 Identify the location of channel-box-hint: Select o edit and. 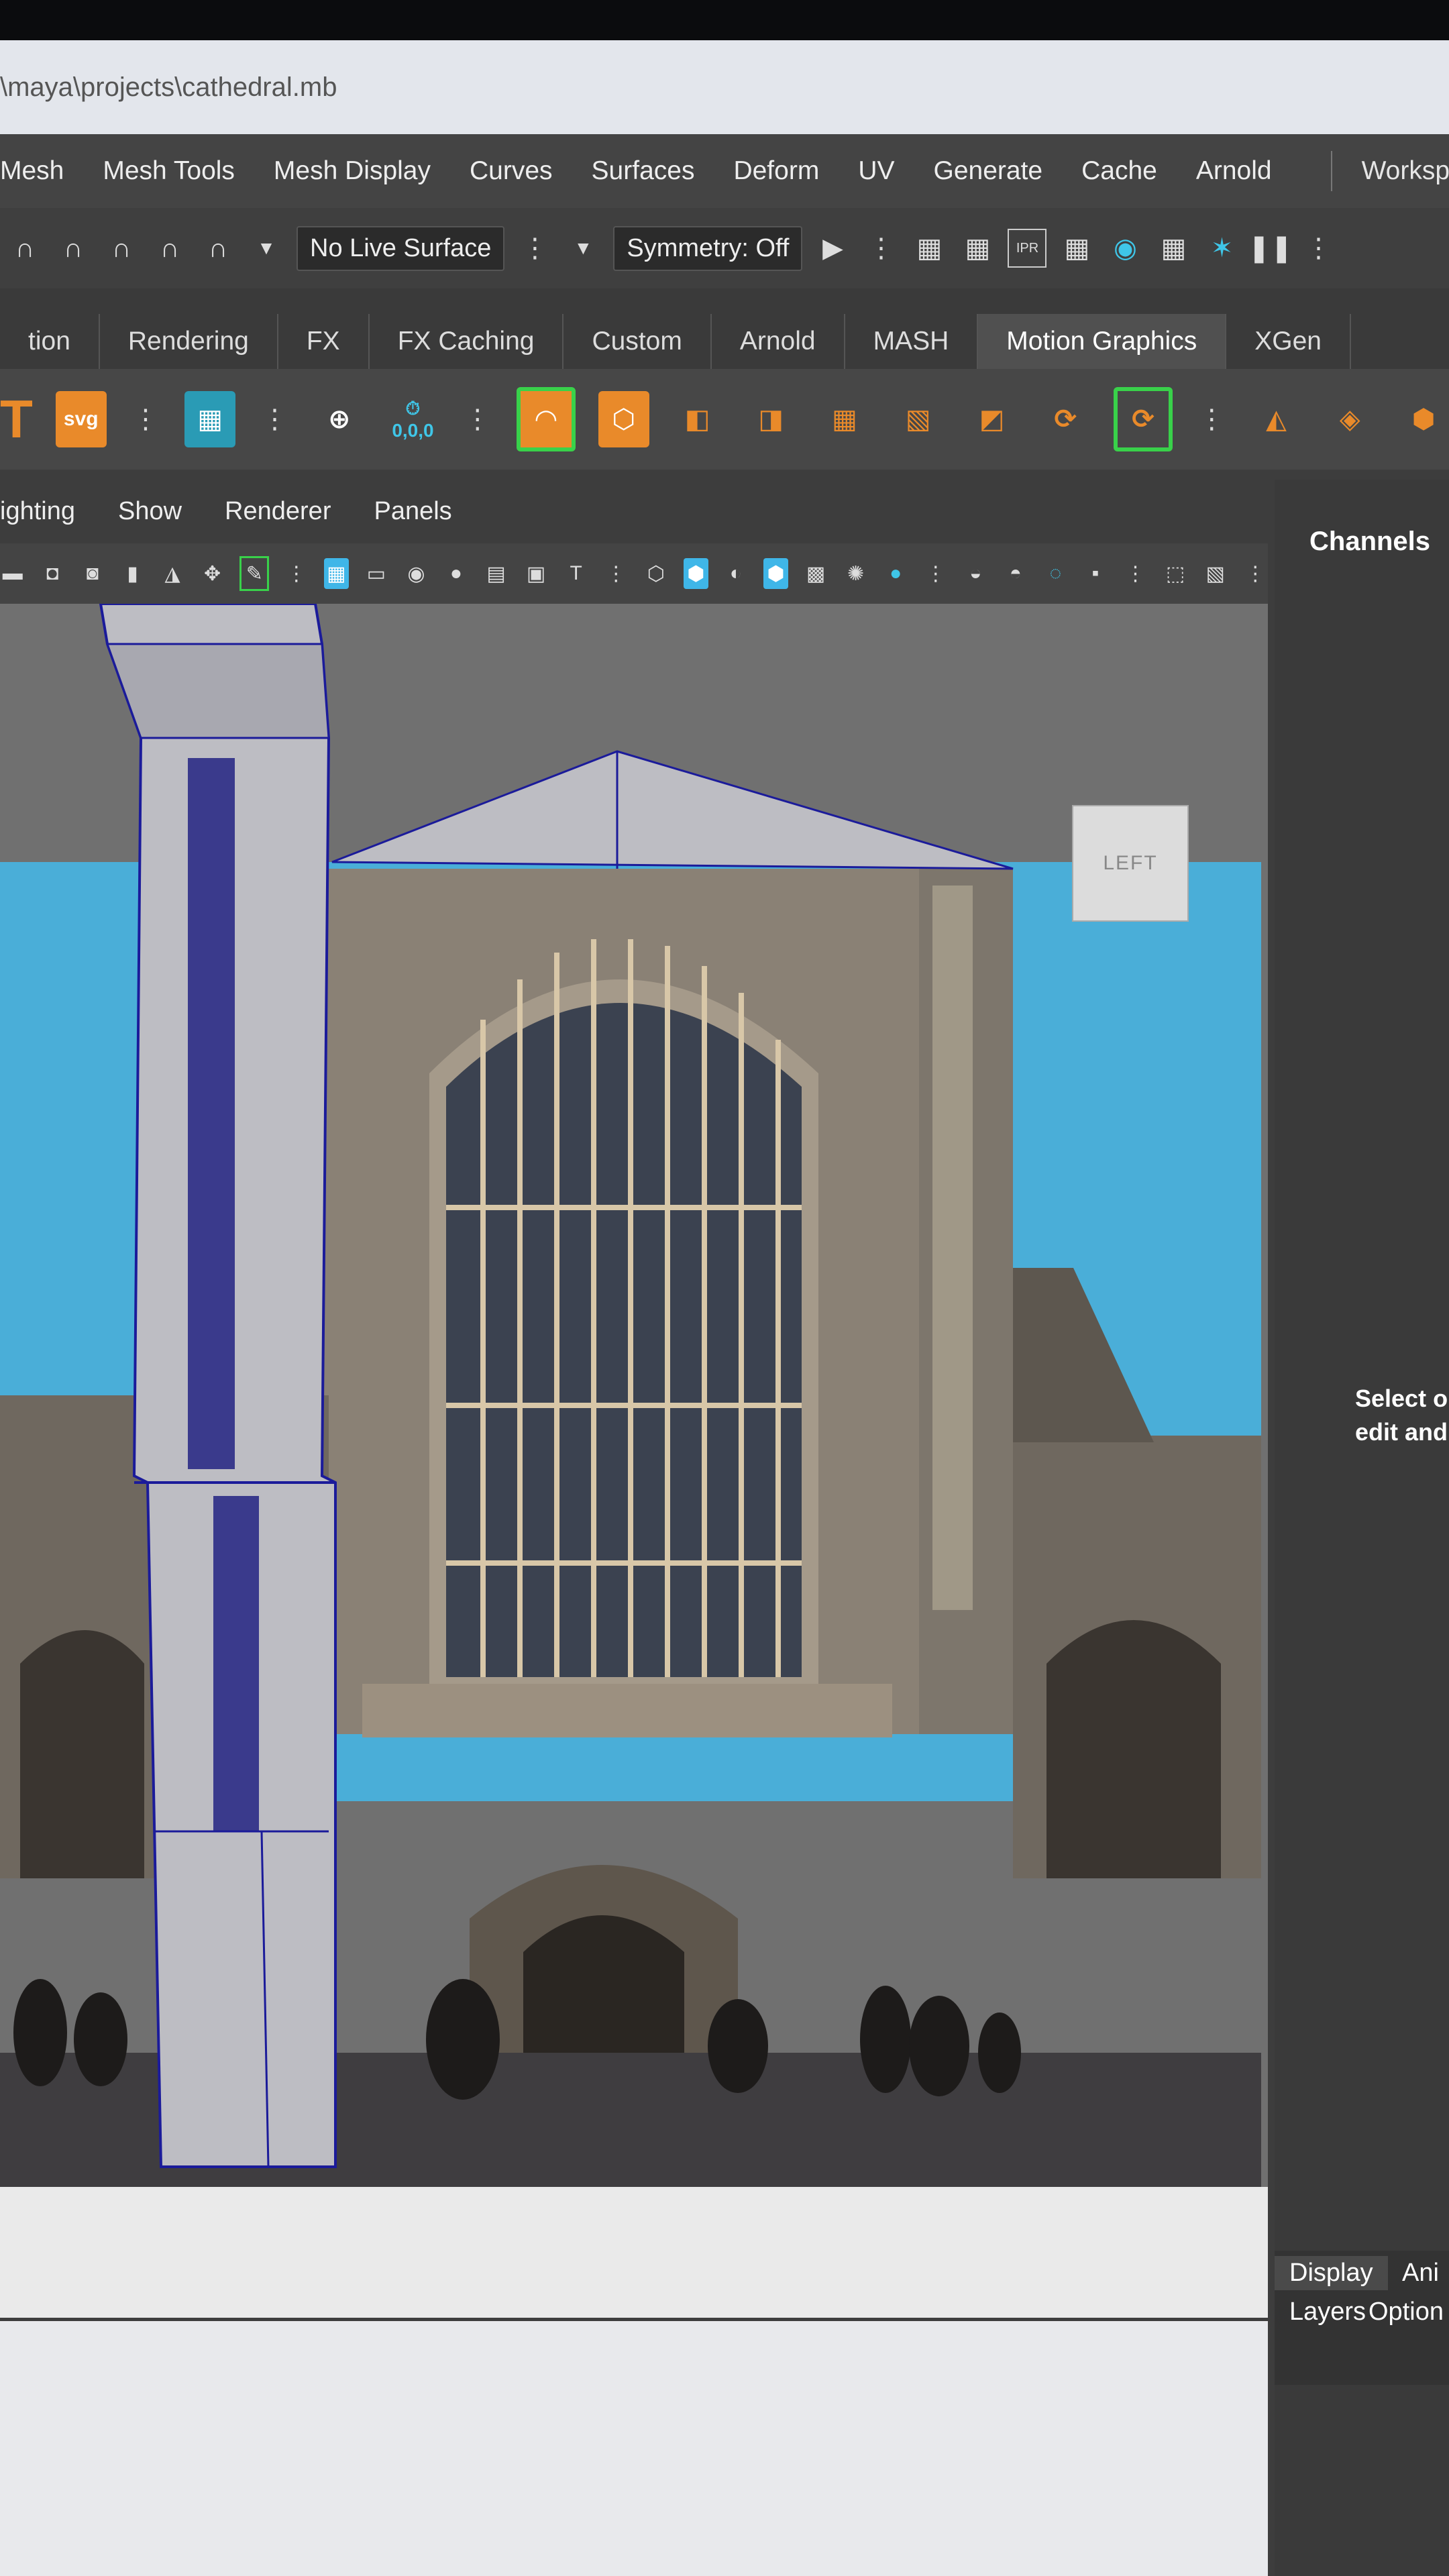
(1401, 1415).